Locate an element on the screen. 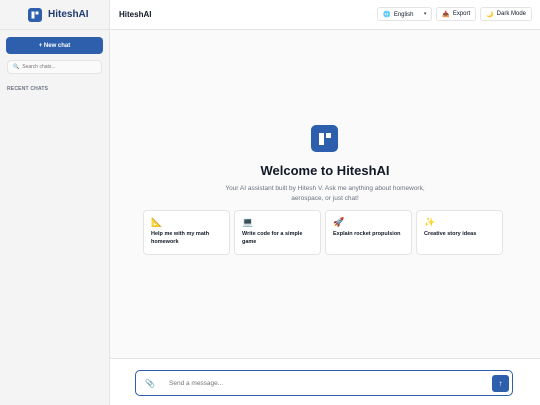 The height and width of the screenshot is (405, 540). suggestion-card: 📐 Help me with my math homework is located at coordinates (186, 232).